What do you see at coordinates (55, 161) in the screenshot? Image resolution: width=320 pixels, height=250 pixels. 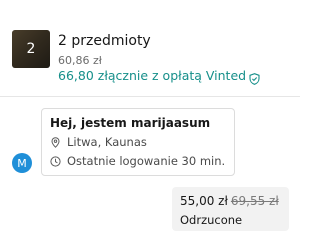 I see `clock-icon` at bounding box center [55, 161].